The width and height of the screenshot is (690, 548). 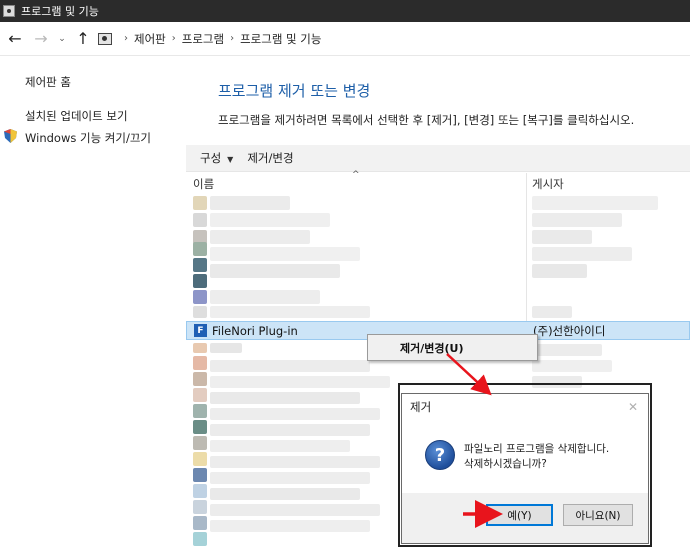 What do you see at coordinates (345, 39) in the screenshot?
I see `navigation-bar: ← → ⌄ ↑ › 제어판 › 프로그램 › 프로그램 및 기능` at bounding box center [345, 39].